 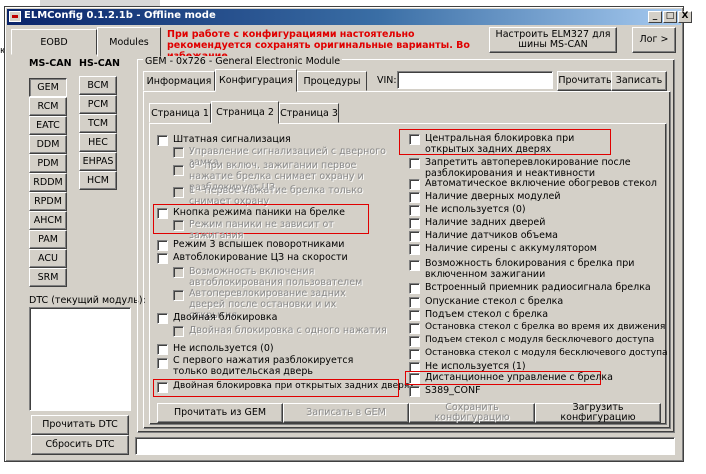 What do you see at coordinates (48, 239) in the screenshot?
I see `module-pam-button: PAM` at bounding box center [48, 239].